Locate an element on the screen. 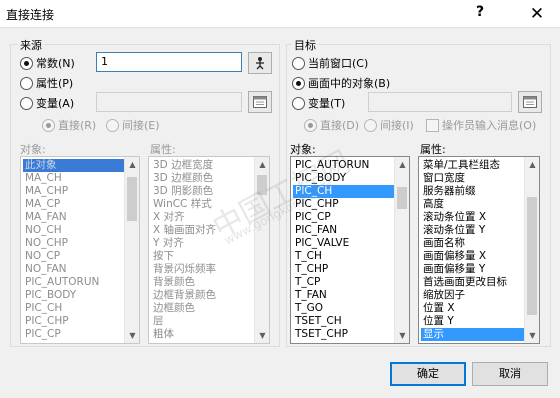 The width and height of the screenshot is (560, 398). list-item: PIC_VALVE is located at coordinates (343, 243).